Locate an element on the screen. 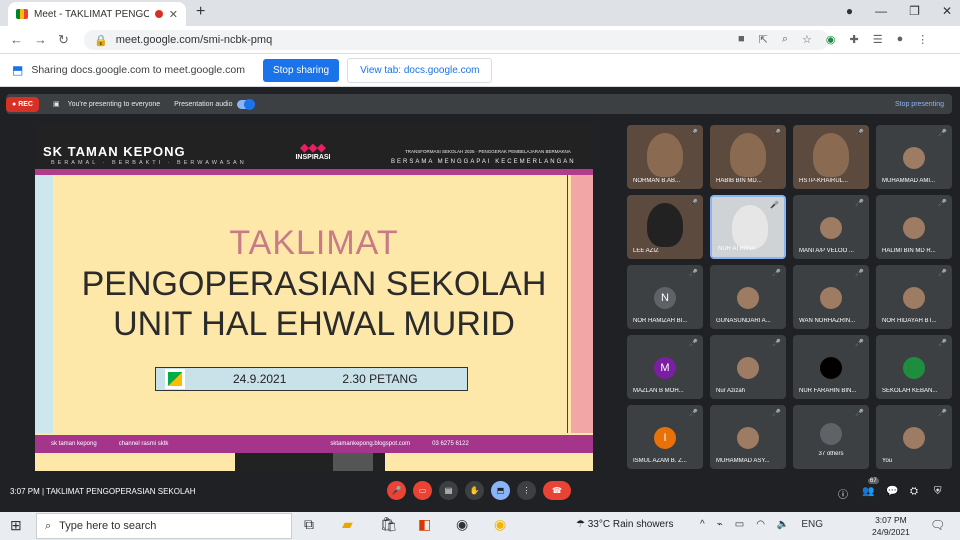 This screenshot has height=540, width=960. chat-icon: 💬 is located at coordinates (892, 491).